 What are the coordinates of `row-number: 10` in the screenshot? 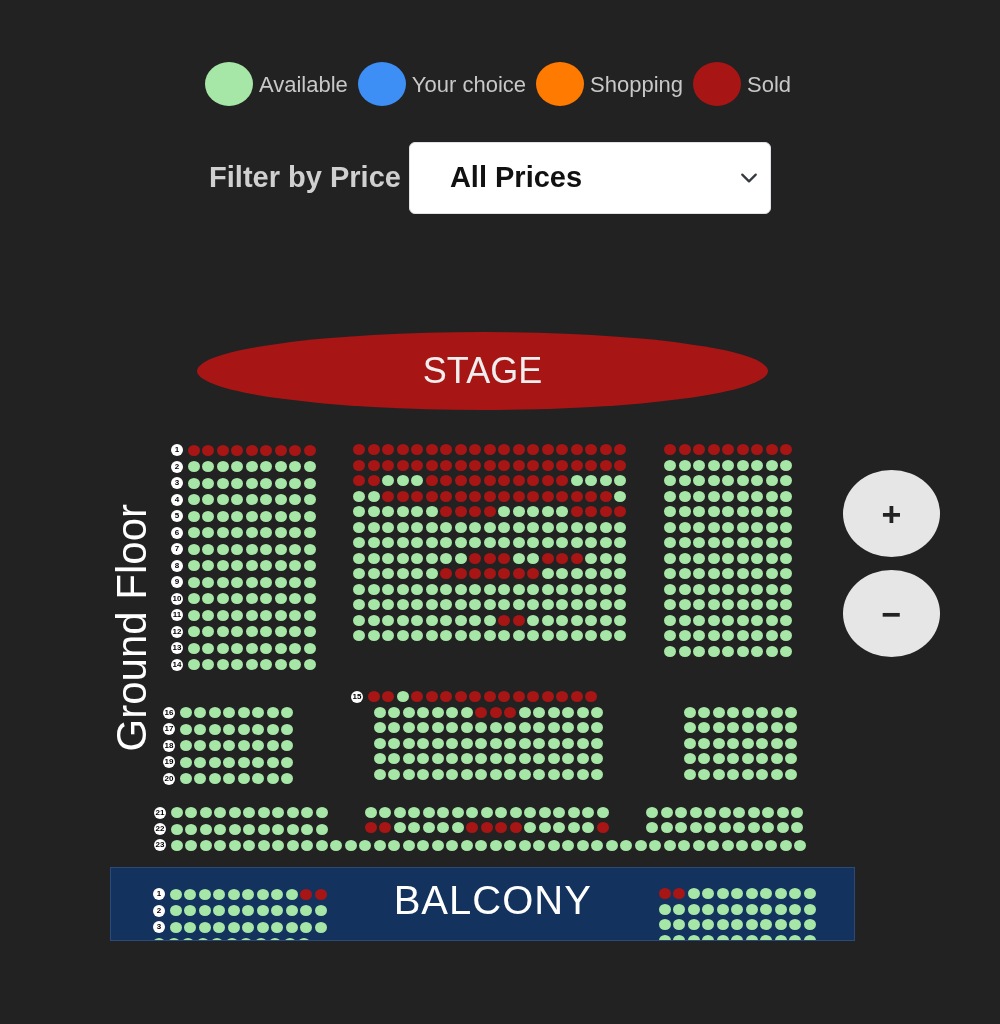 It's located at (177, 598).